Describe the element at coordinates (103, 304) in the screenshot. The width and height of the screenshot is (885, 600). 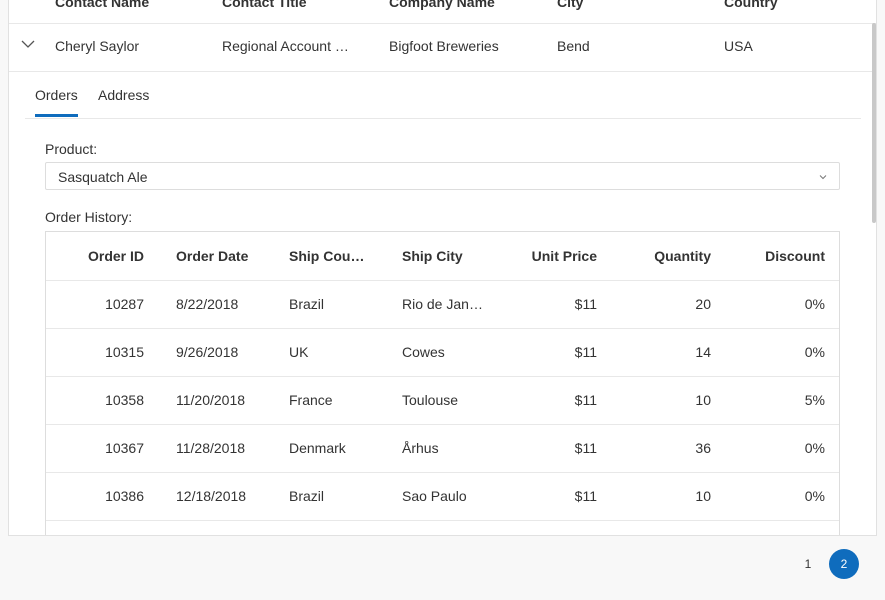
I see `cell-order-id: 10287` at that location.